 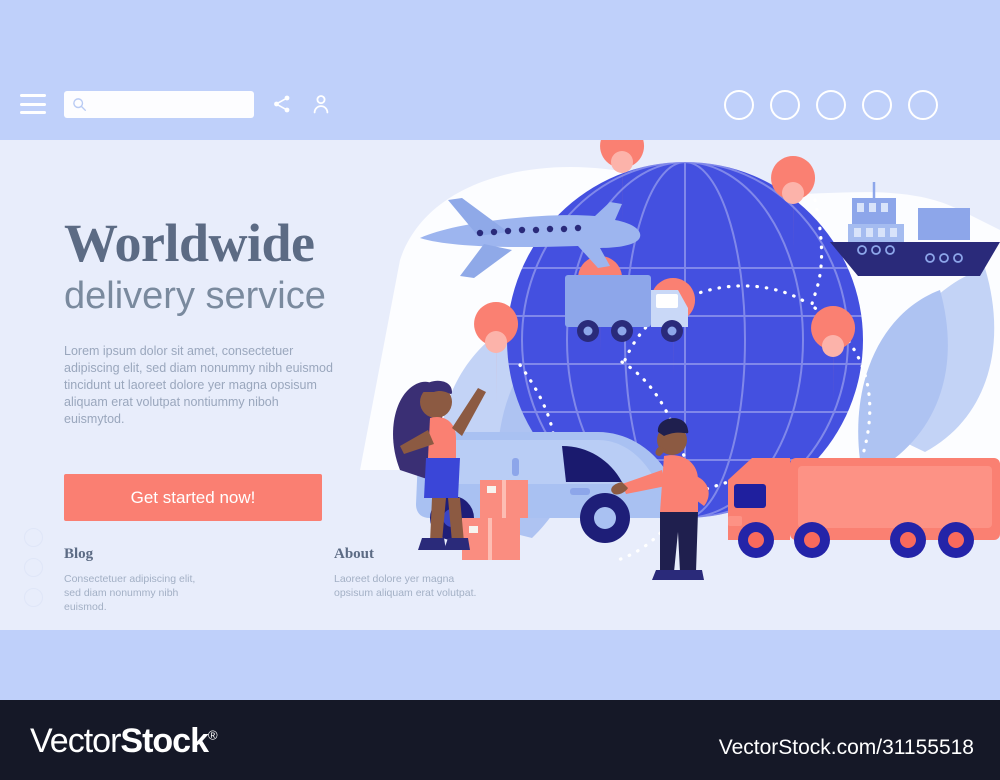 I want to click on social-circle-group, so click(x=33, y=567).